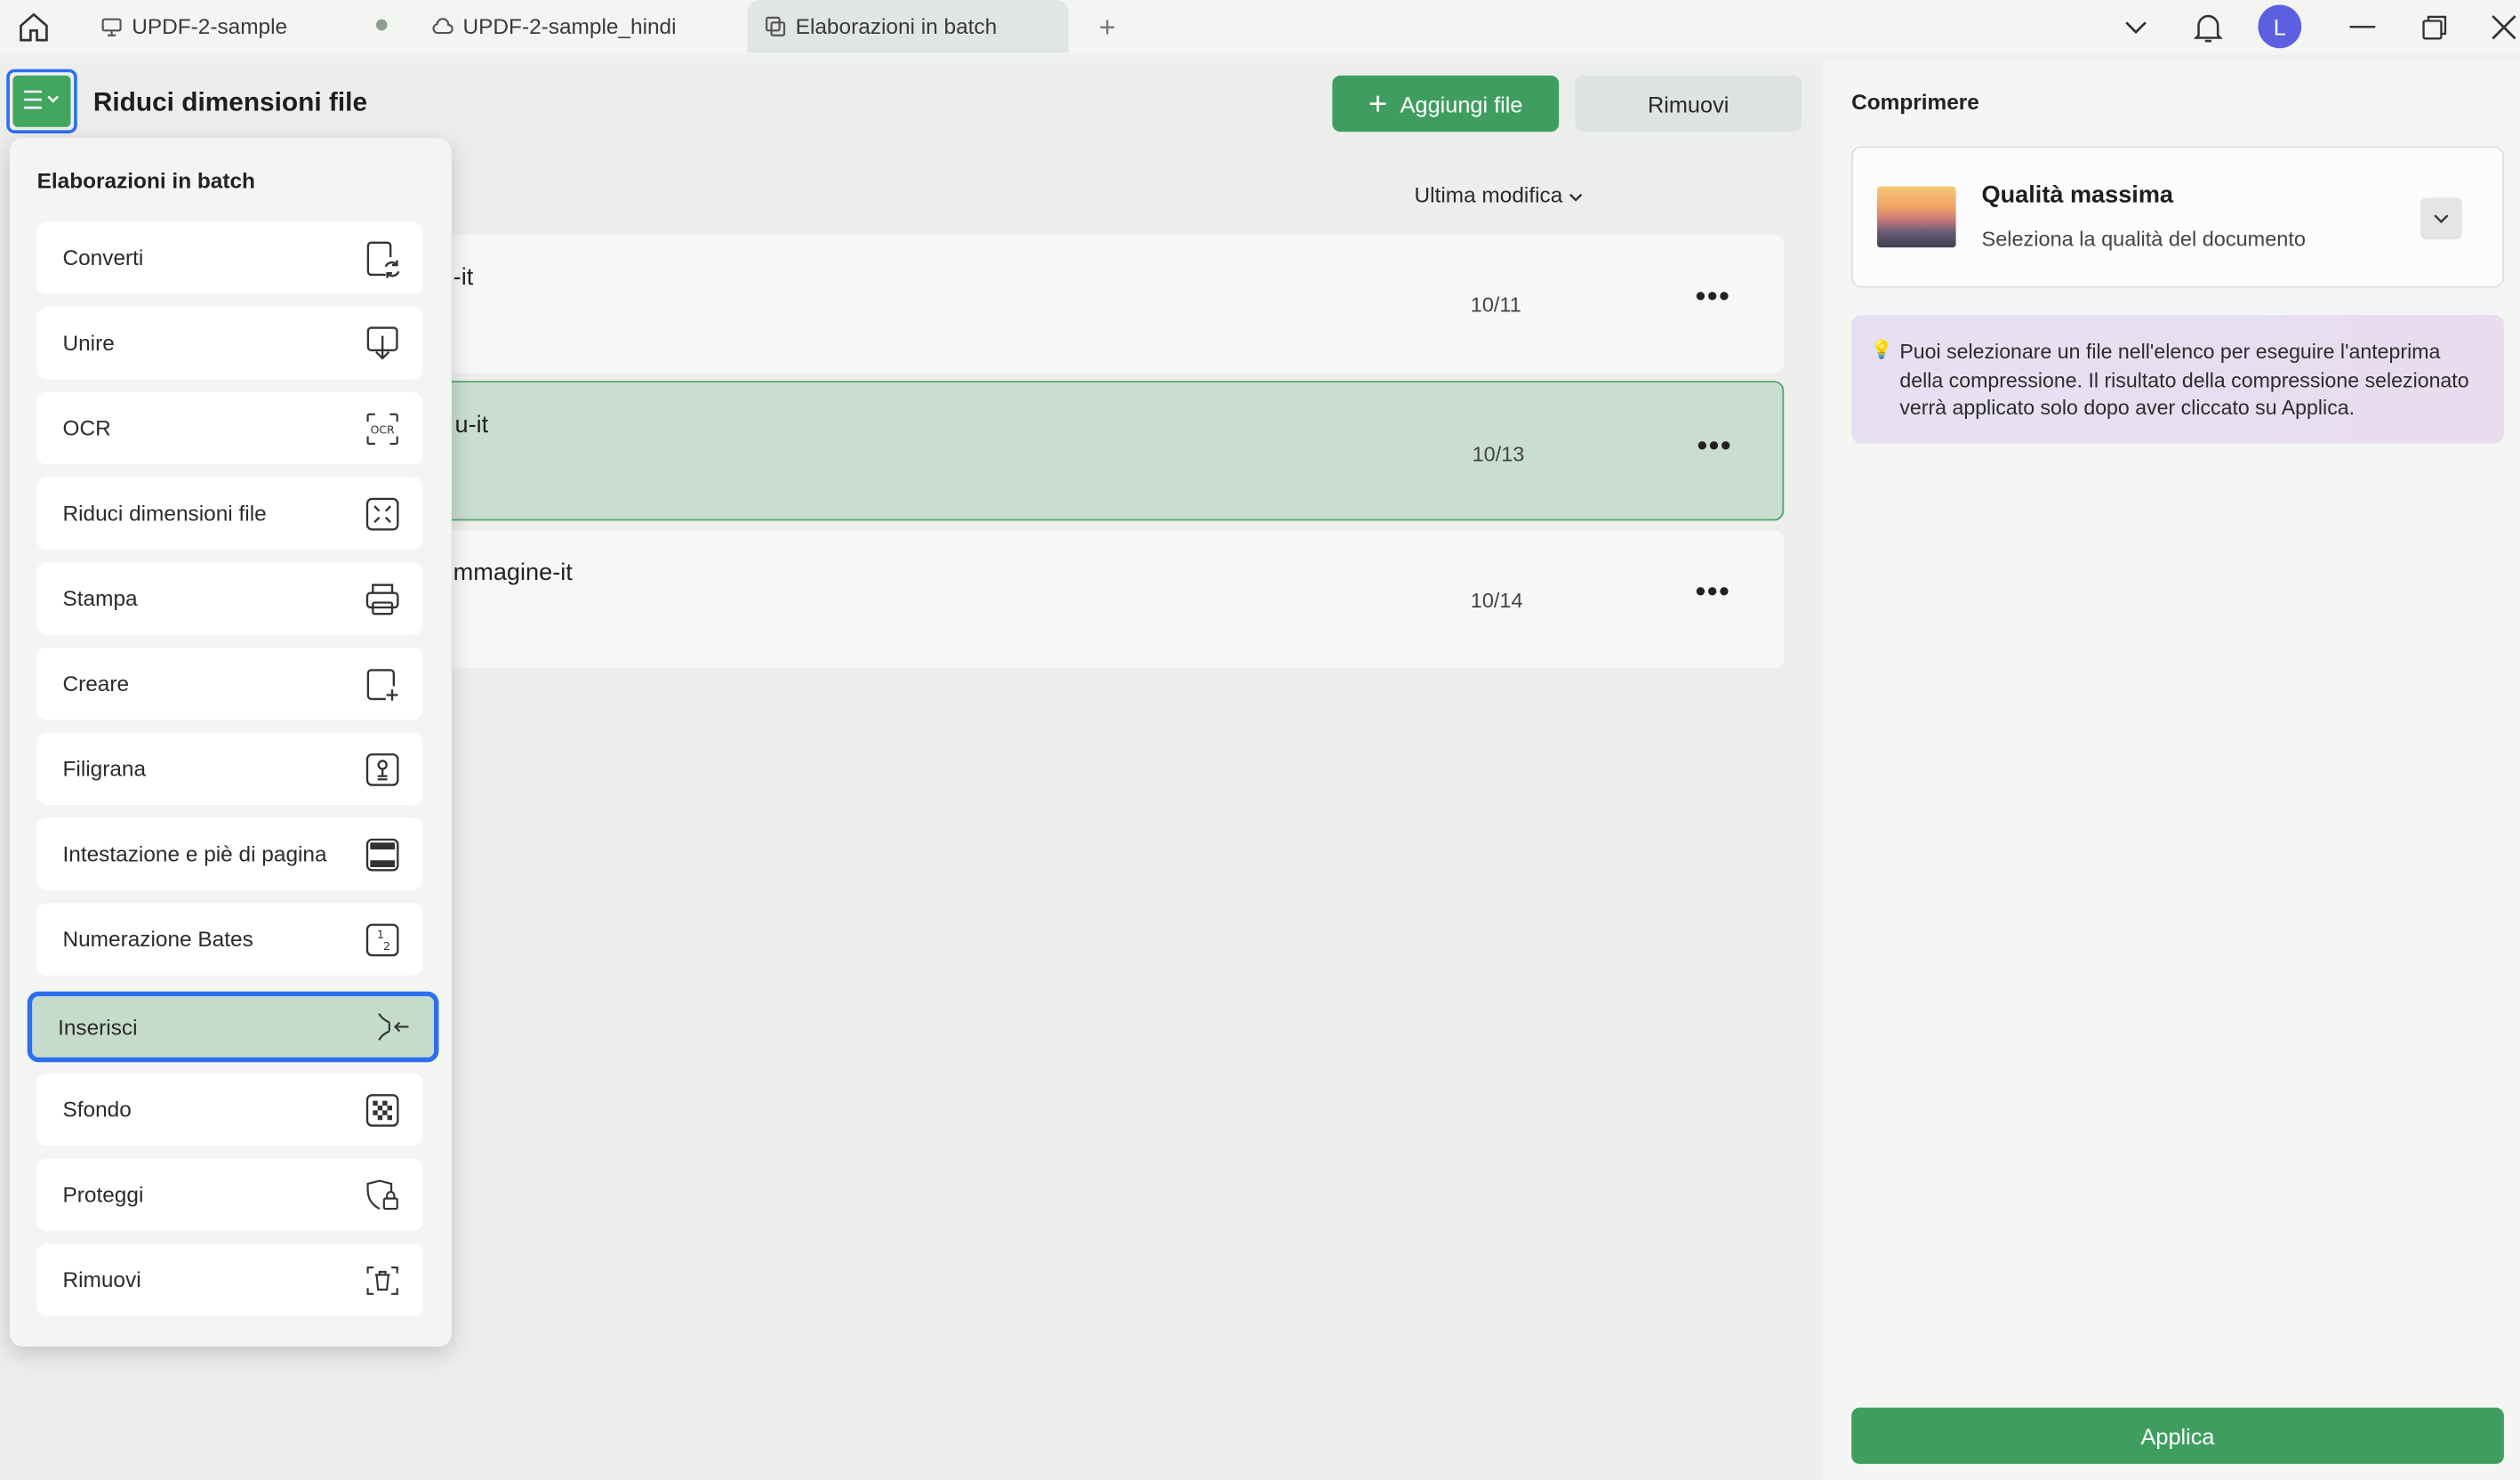 Image resolution: width=2520 pixels, height=1480 pixels. What do you see at coordinates (165, 513) in the screenshot?
I see `menu-item-label: Riduci dimensioni file` at bounding box center [165, 513].